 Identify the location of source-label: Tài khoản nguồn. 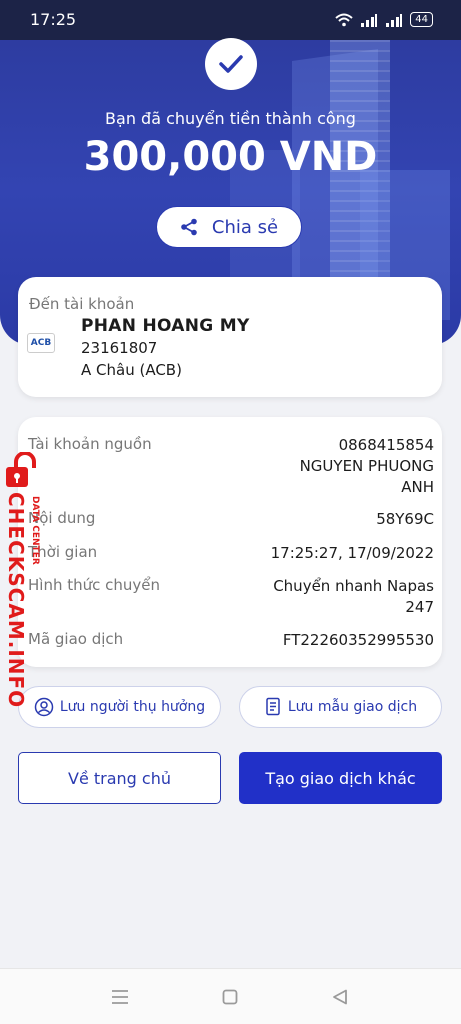
(90, 444).